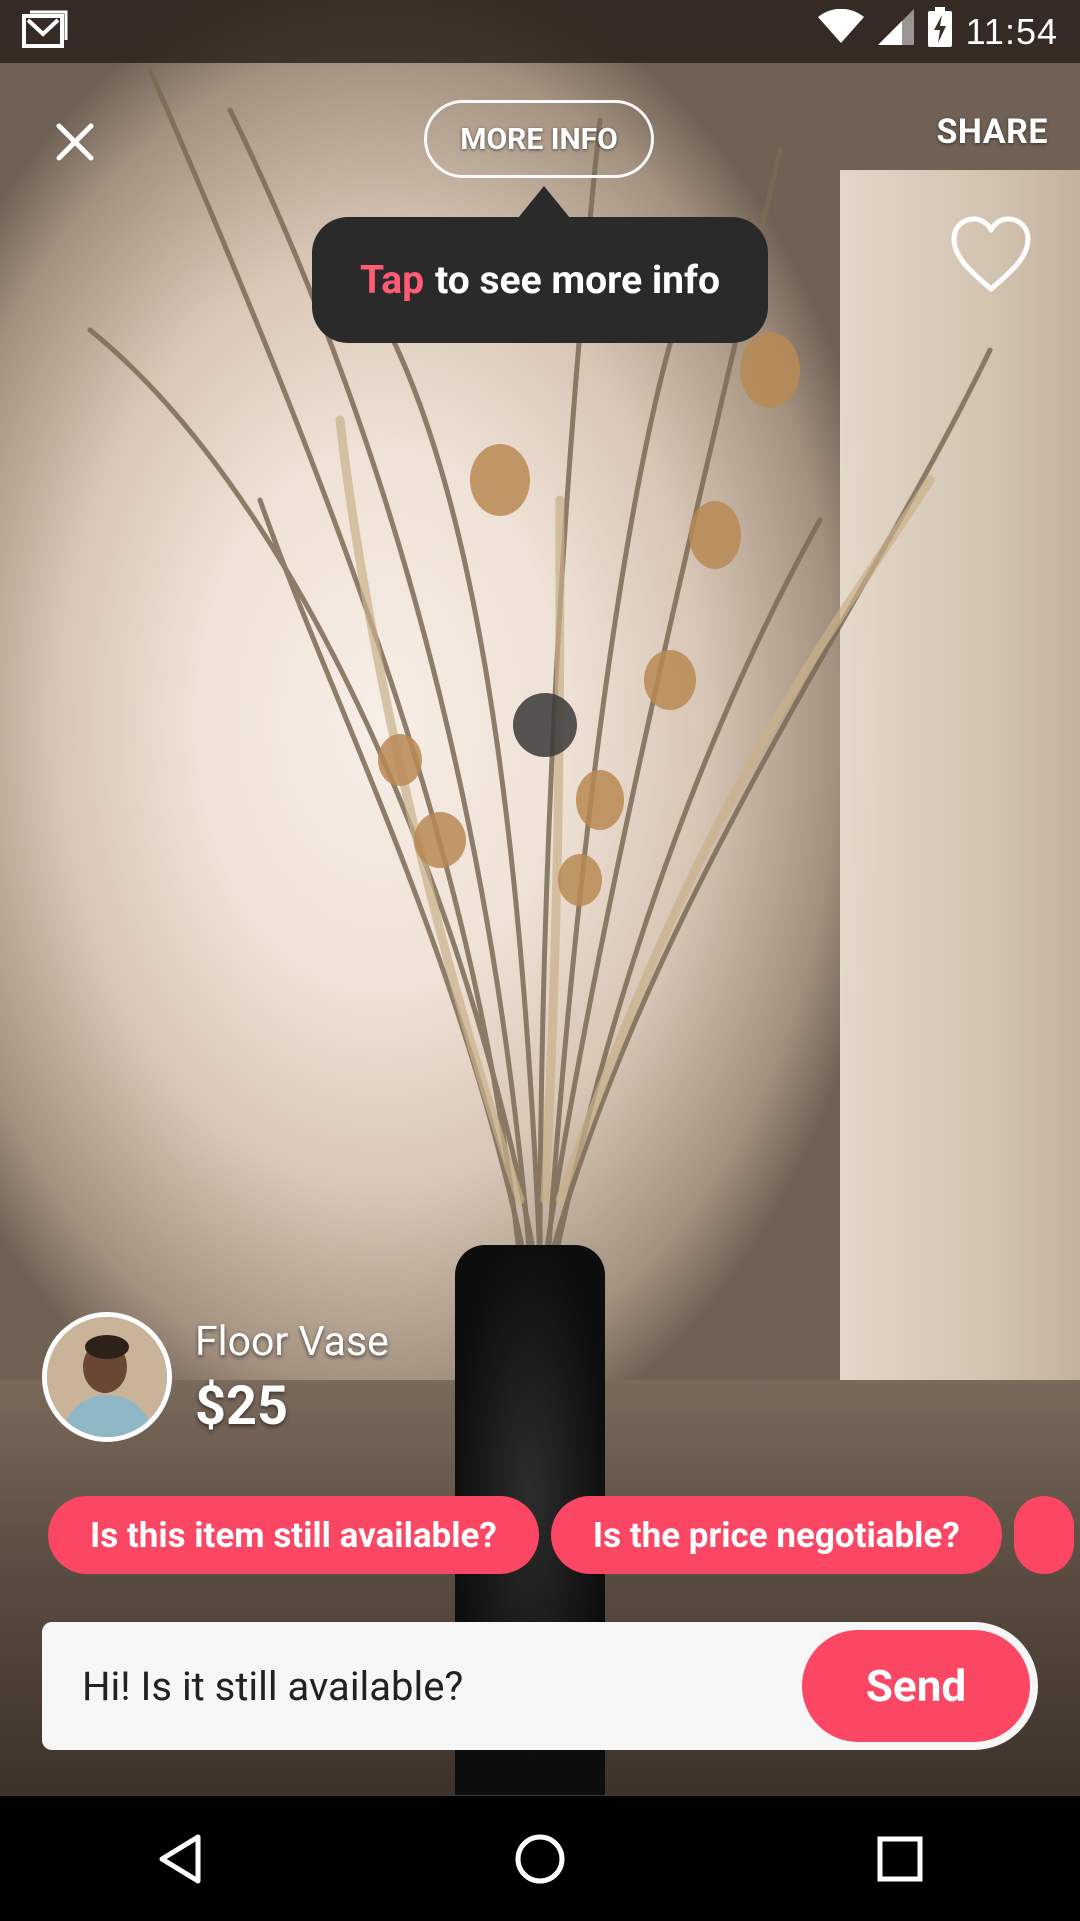 This screenshot has width=1080, height=1921. I want to click on home-icon, so click(540, 1858).